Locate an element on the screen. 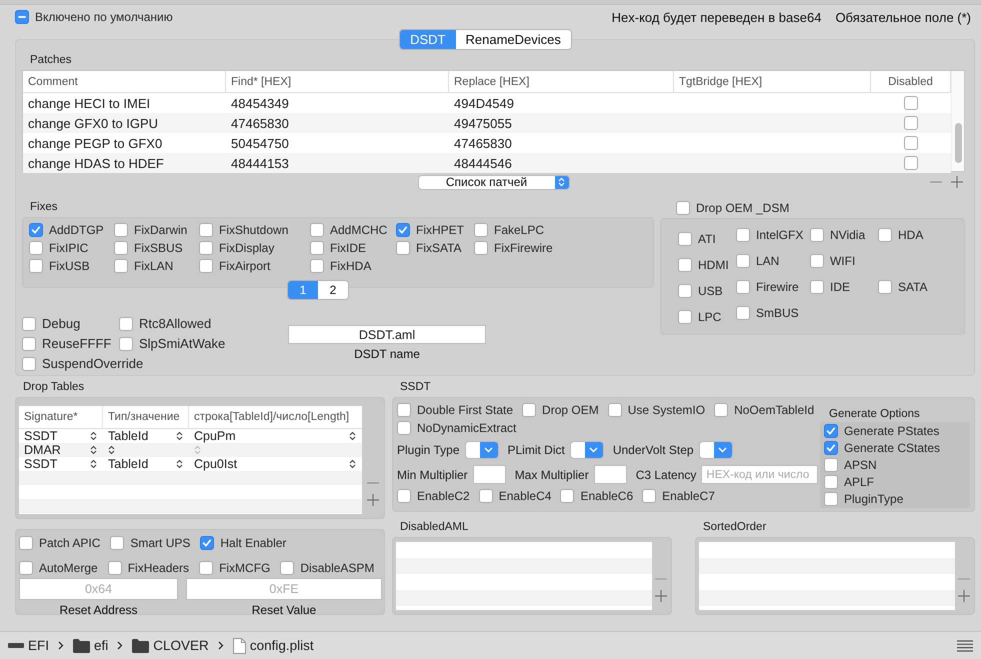  column-header: Тип/значение is located at coordinates (146, 417).